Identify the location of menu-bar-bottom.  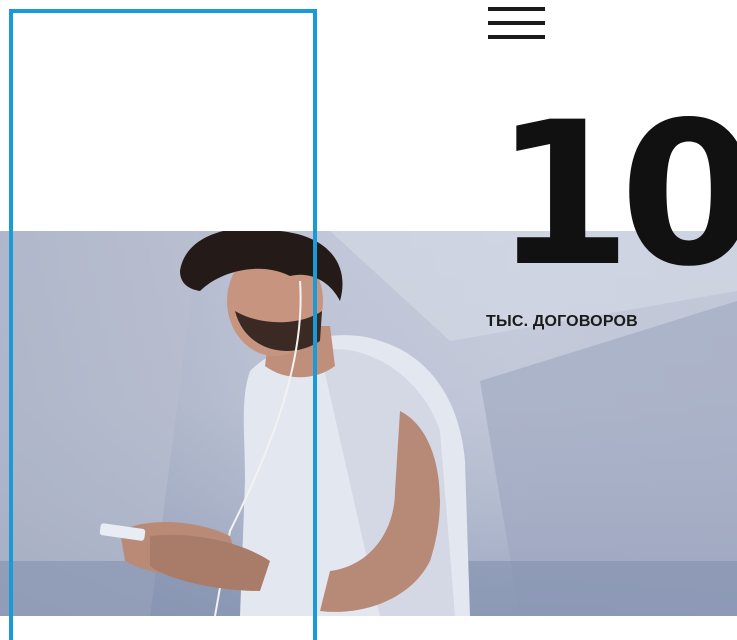
(516, 37).